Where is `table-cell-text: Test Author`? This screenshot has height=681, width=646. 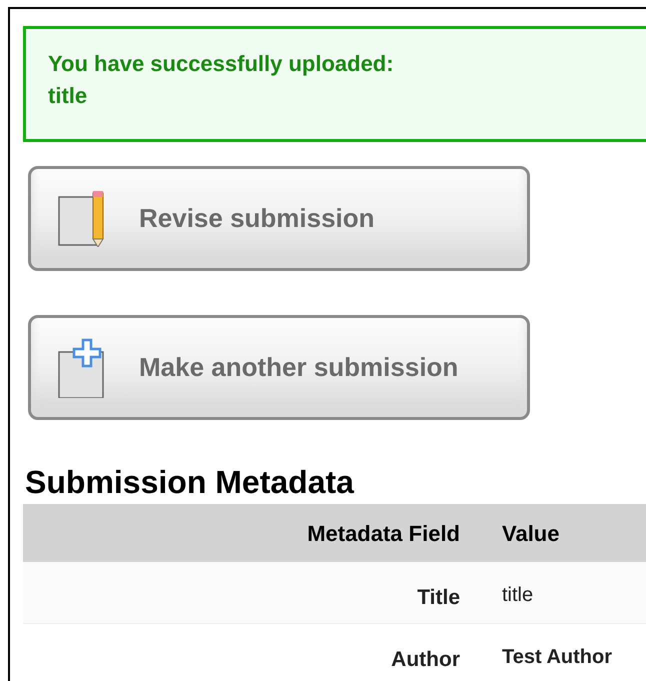 table-cell-text: Test Author is located at coordinates (557, 657).